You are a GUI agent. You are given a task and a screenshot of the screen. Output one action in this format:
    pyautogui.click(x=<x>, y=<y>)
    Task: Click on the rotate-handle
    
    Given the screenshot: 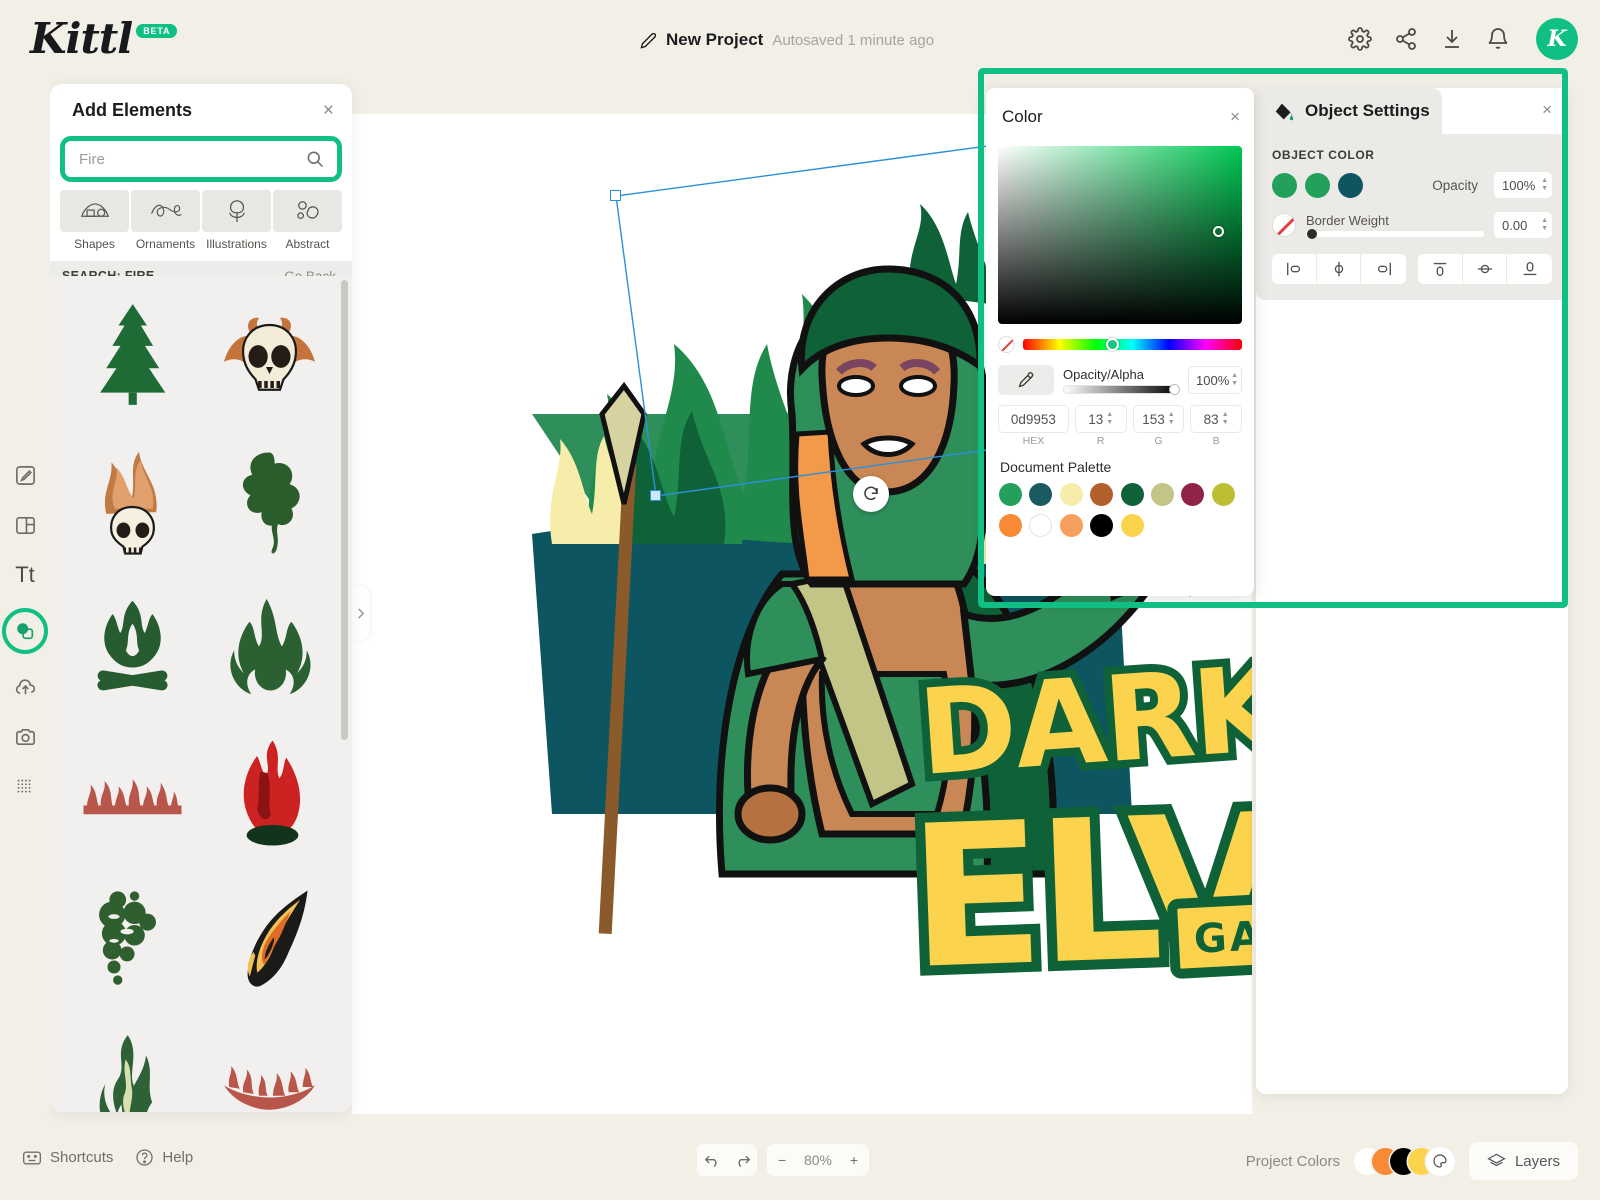 What is the action you would take?
    pyautogui.click(x=871, y=494)
    